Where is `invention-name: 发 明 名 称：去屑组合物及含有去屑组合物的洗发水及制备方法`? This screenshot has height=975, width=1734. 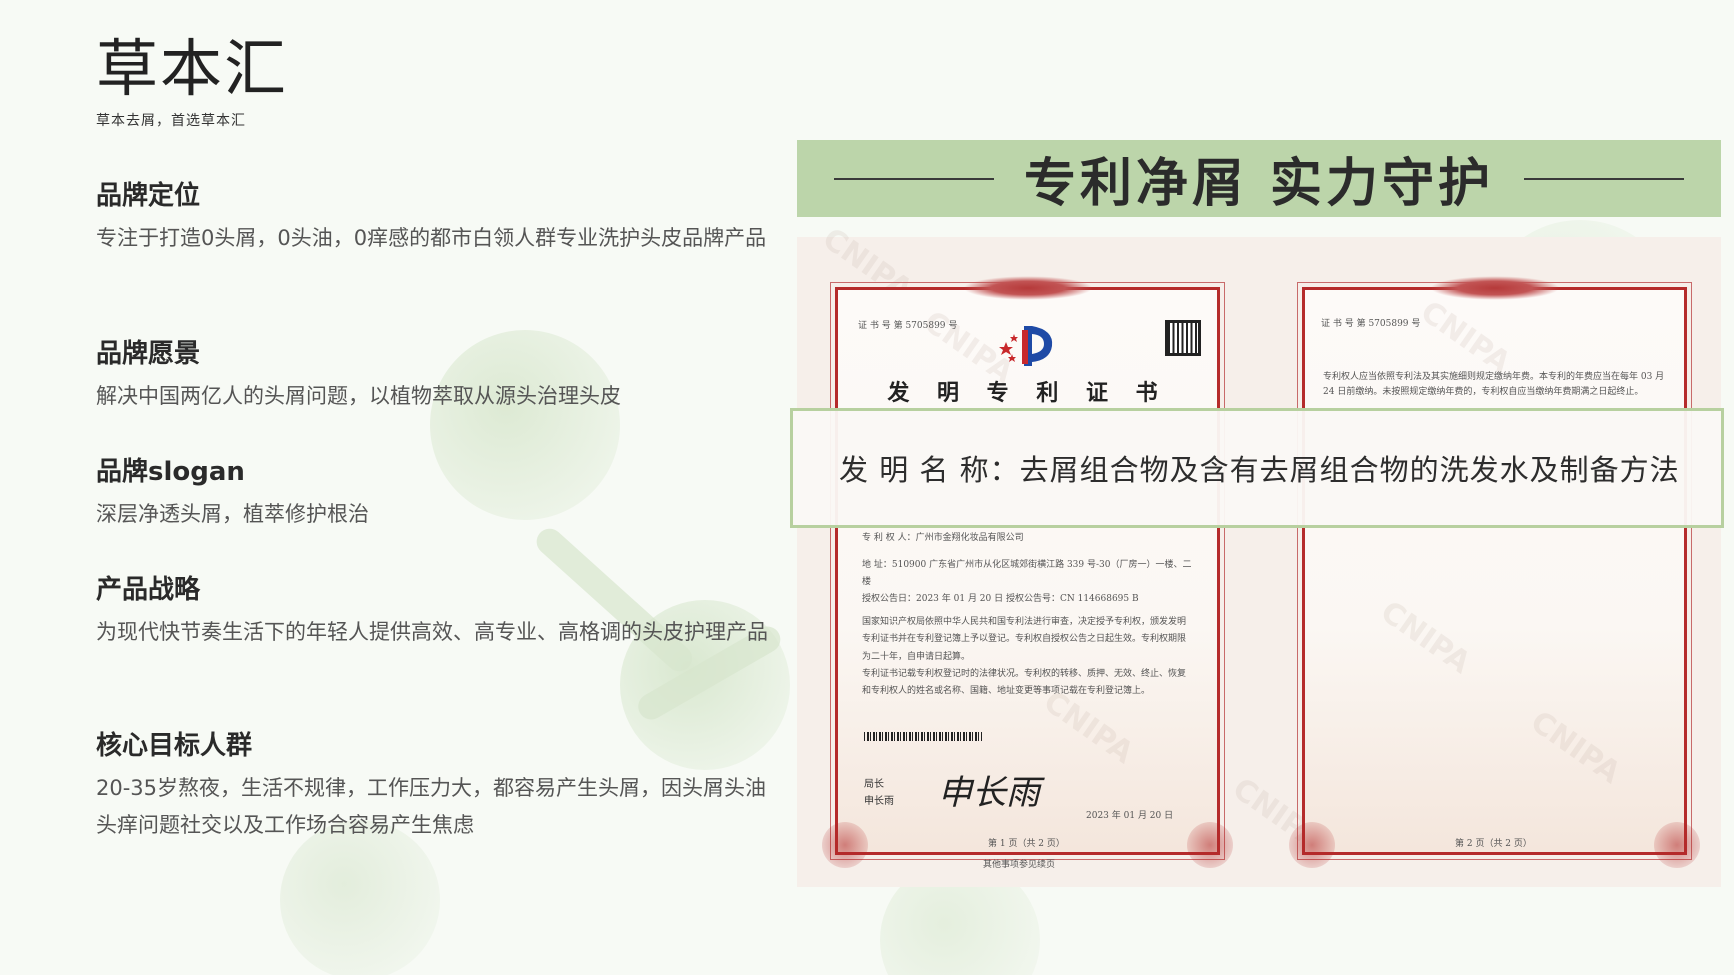 invention-name: 发 明 名 称：去屑组合物及含有去屑组合物的洗发水及制备方法 is located at coordinates (1259, 470).